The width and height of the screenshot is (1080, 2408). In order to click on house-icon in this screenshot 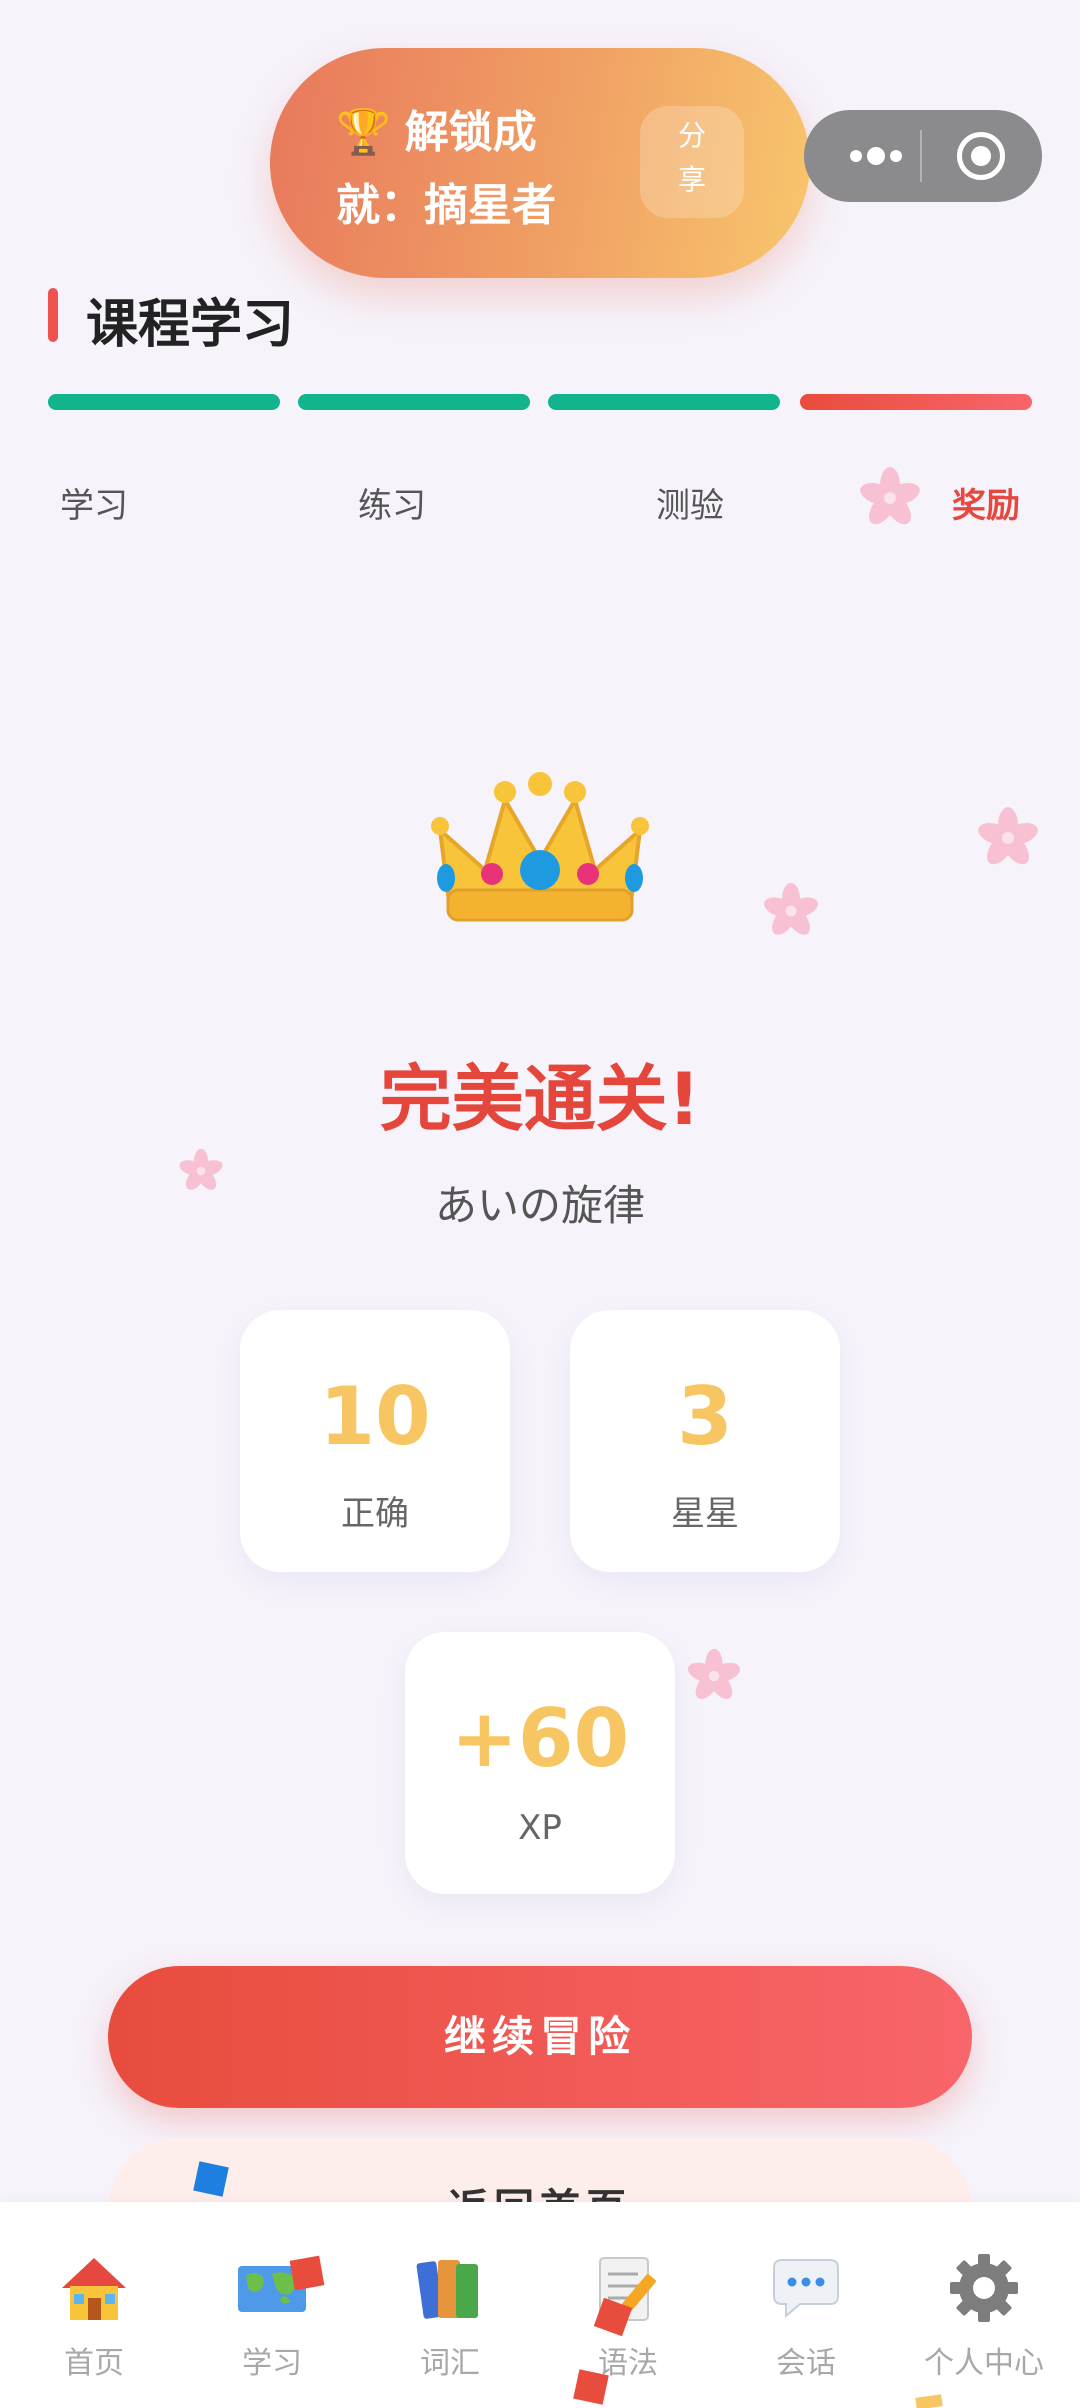, I will do `click(94, 2289)`.